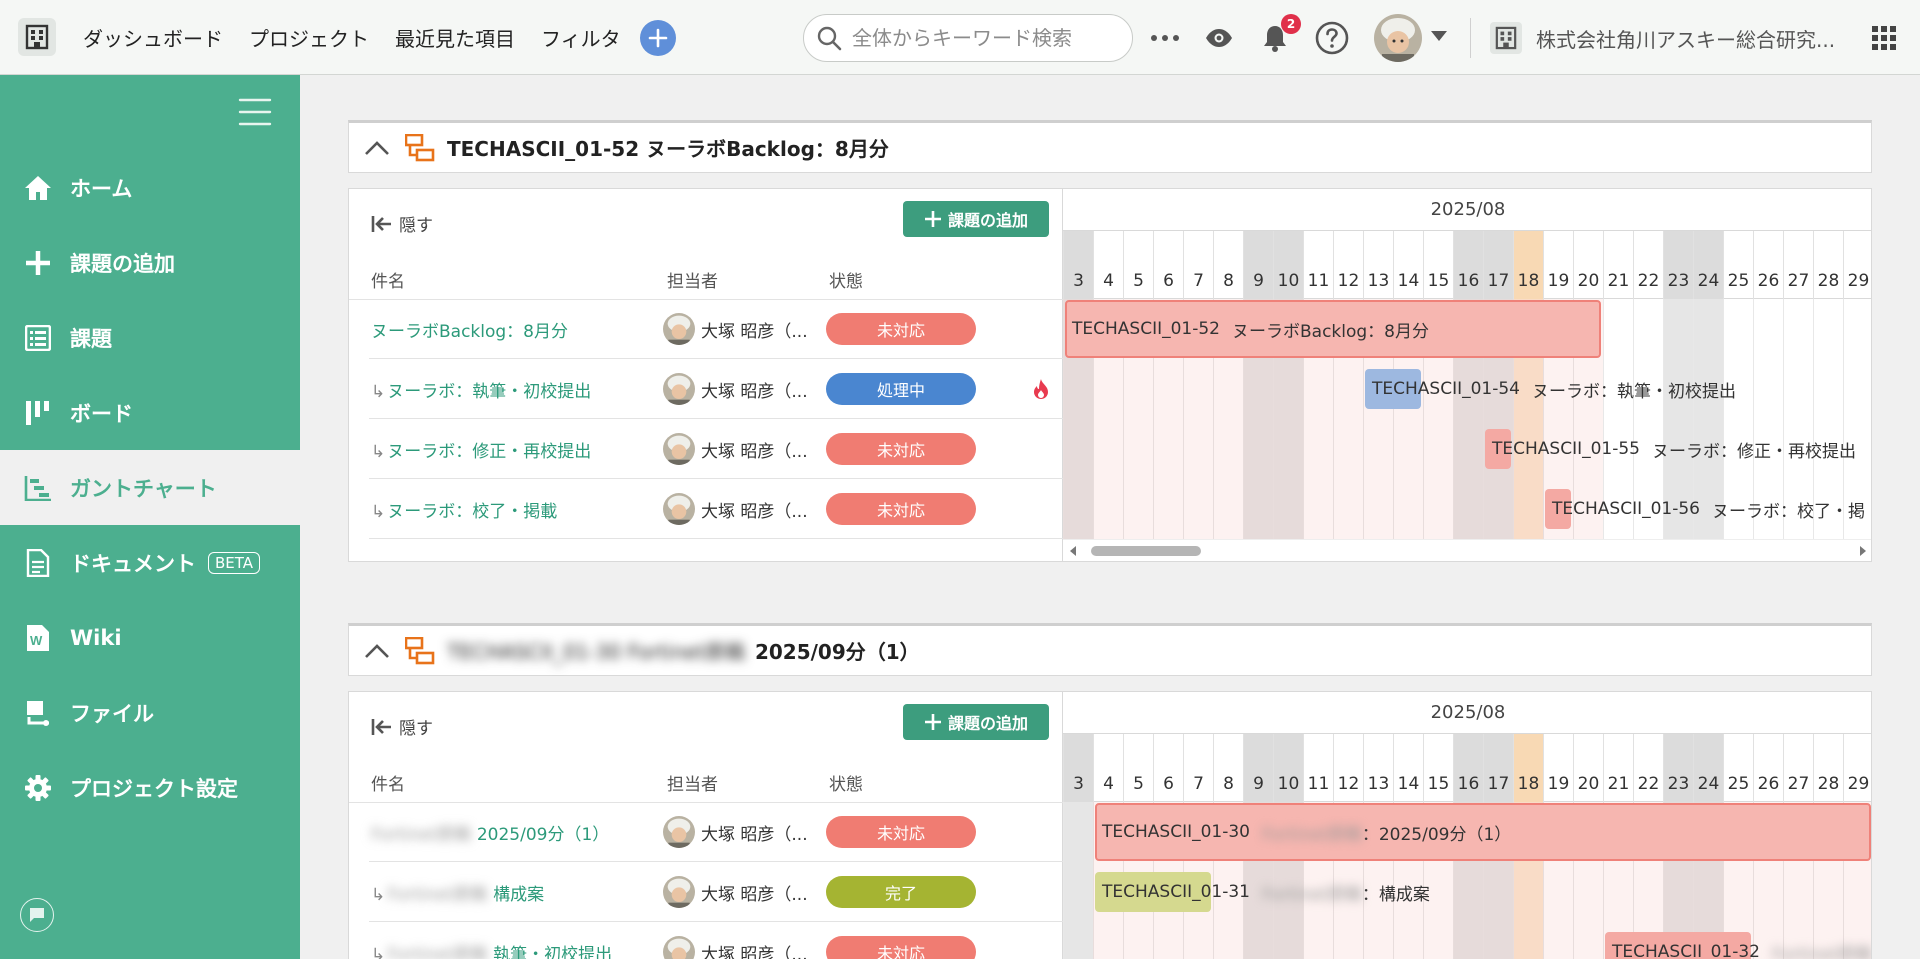  Describe the element at coordinates (150, 412) in the screenshot. I see `sidebar-item-board: ボード` at that location.